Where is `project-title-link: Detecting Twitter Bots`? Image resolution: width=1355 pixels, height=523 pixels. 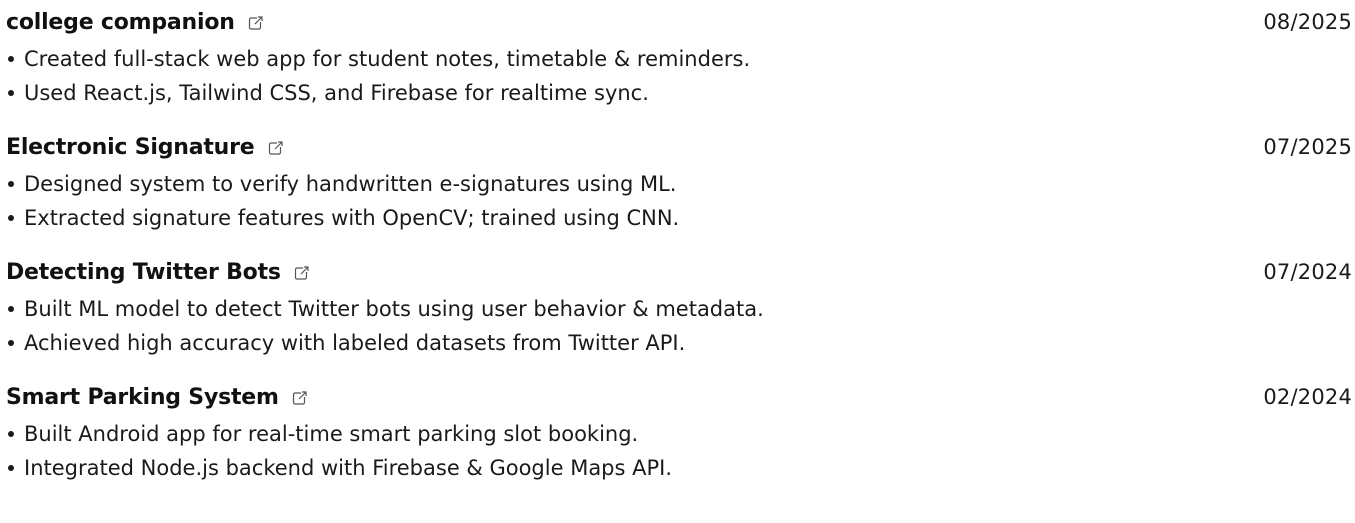 project-title-link: Detecting Twitter Bots is located at coordinates (158, 272).